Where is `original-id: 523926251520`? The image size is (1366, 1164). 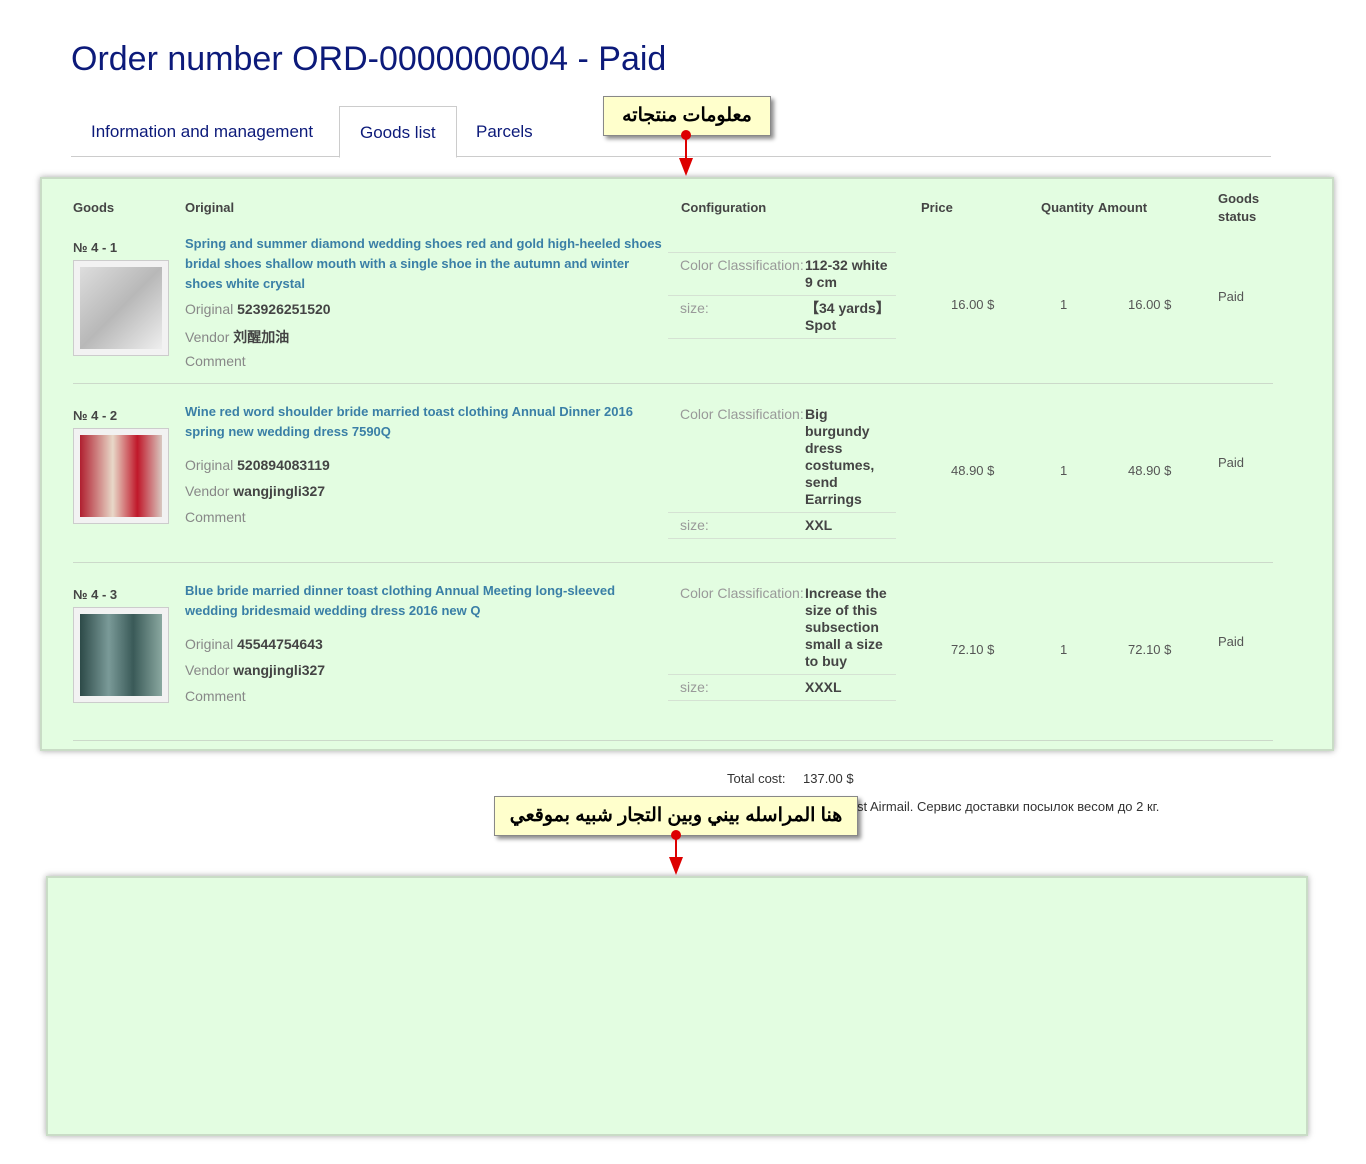 original-id: 523926251520 is located at coordinates (284, 309).